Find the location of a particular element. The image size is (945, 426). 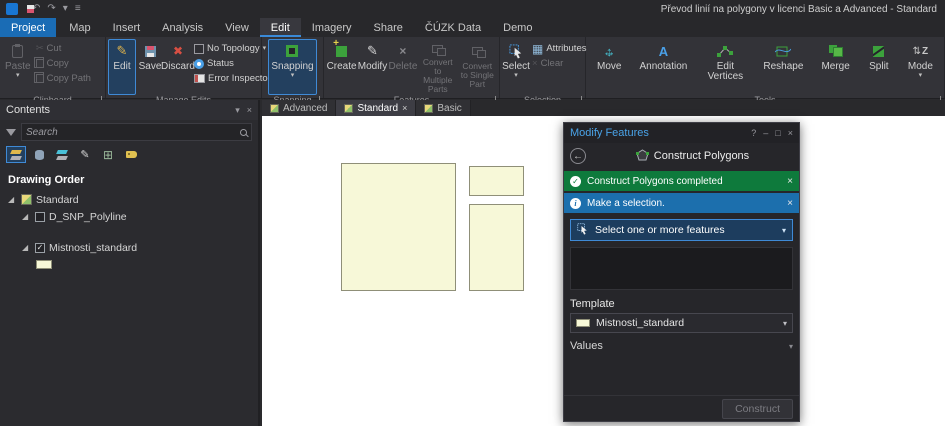

search-input is located at coordinates (131, 132).